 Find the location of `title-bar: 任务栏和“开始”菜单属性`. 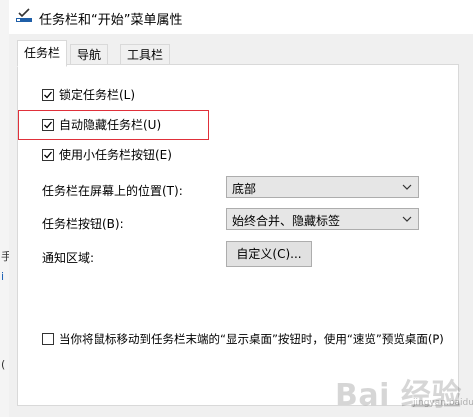

title-bar: 任务栏和“开始”菜单属性 is located at coordinates (241, 17).